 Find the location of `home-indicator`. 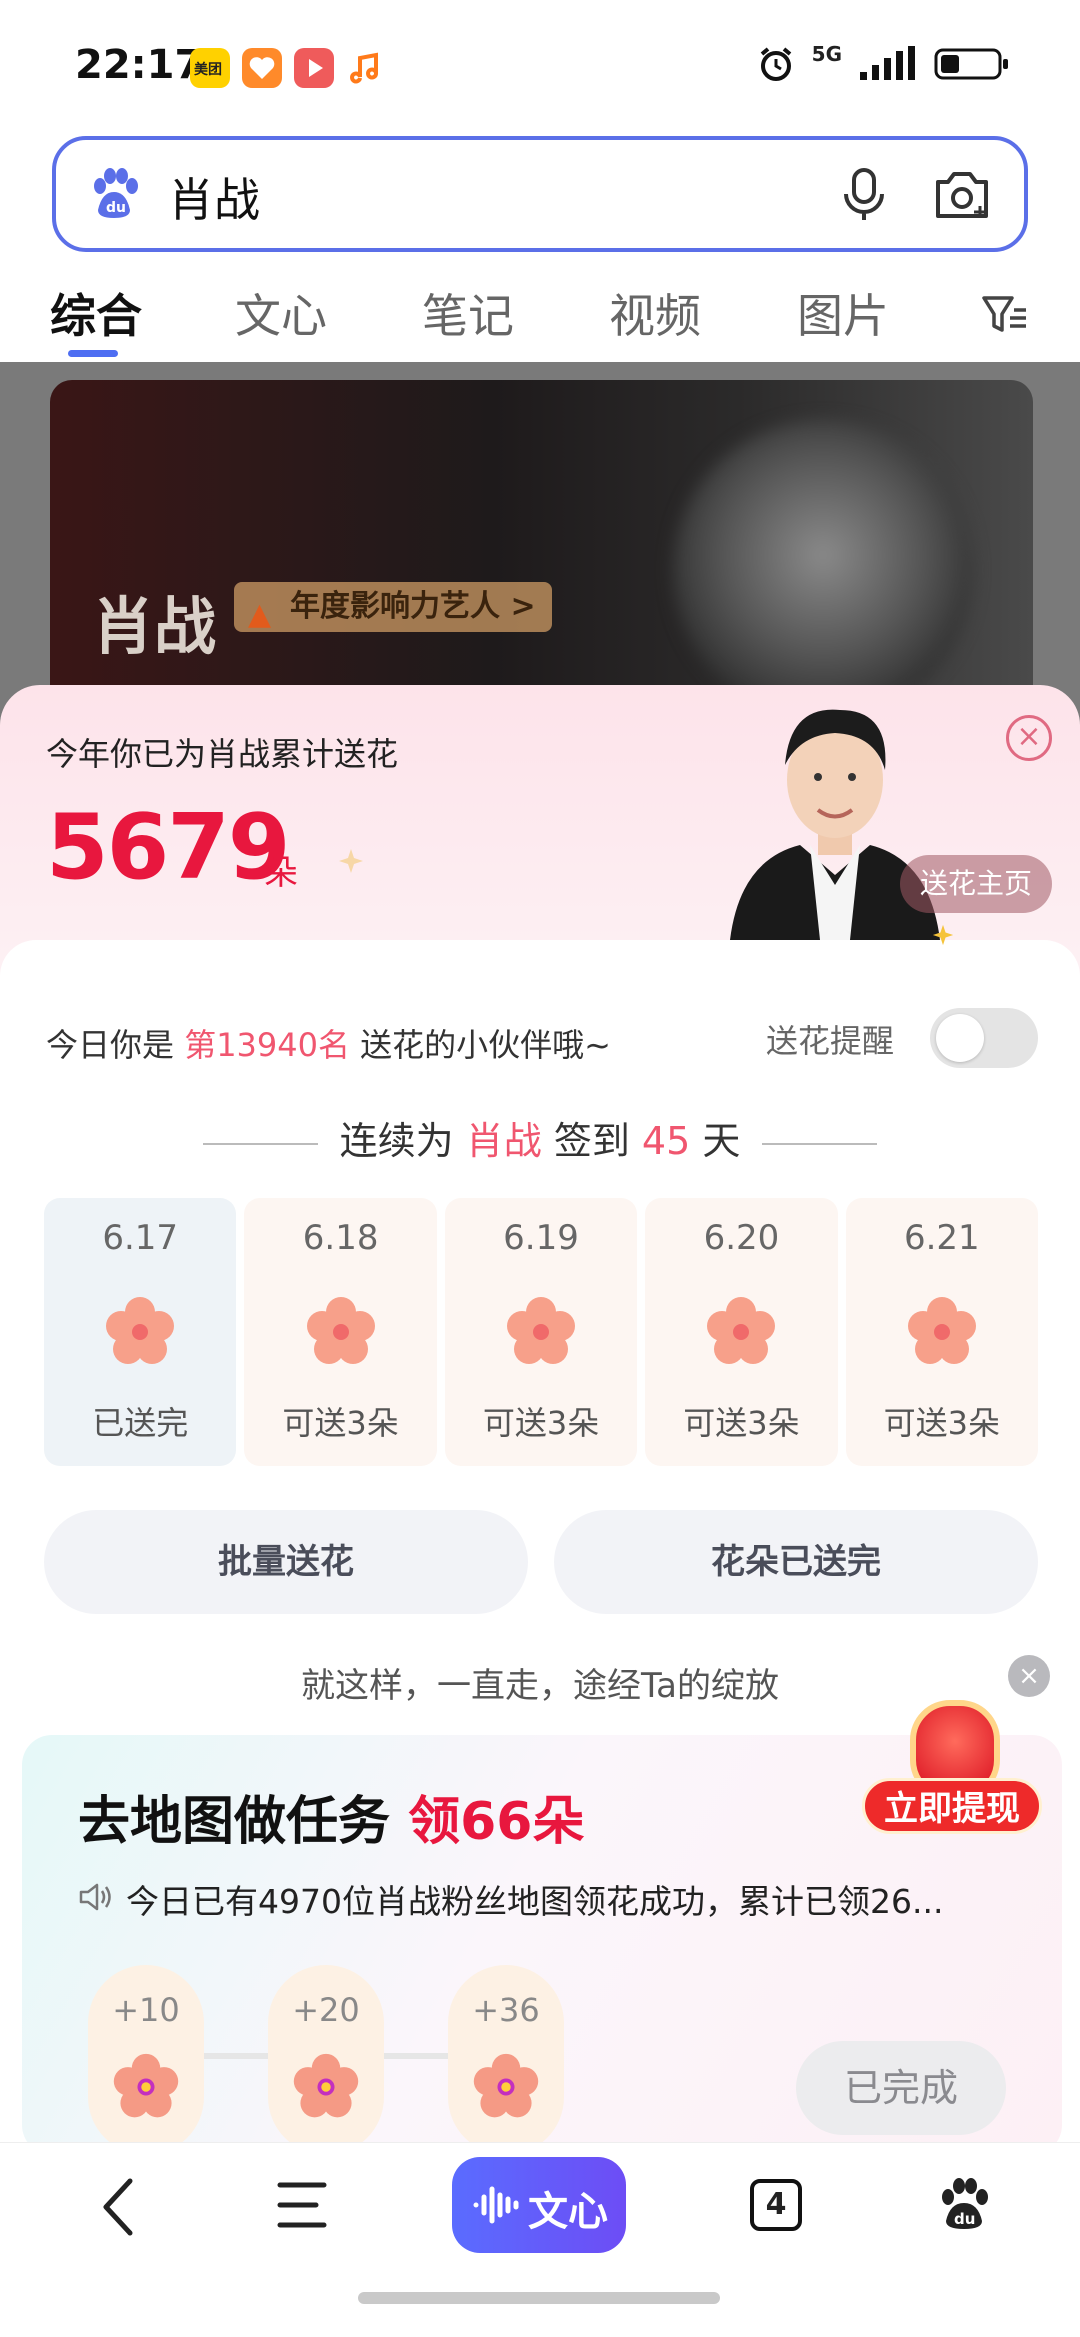

home-indicator is located at coordinates (539, 2298).